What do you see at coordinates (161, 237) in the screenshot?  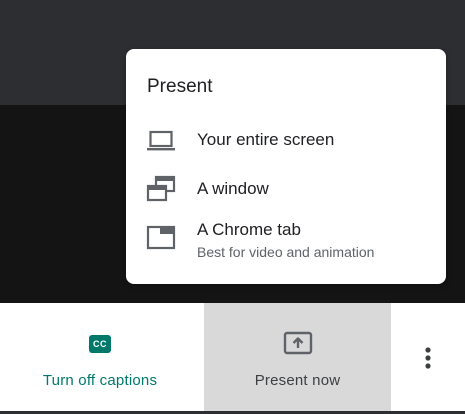 I see `tab-icon` at bounding box center [161, 237].